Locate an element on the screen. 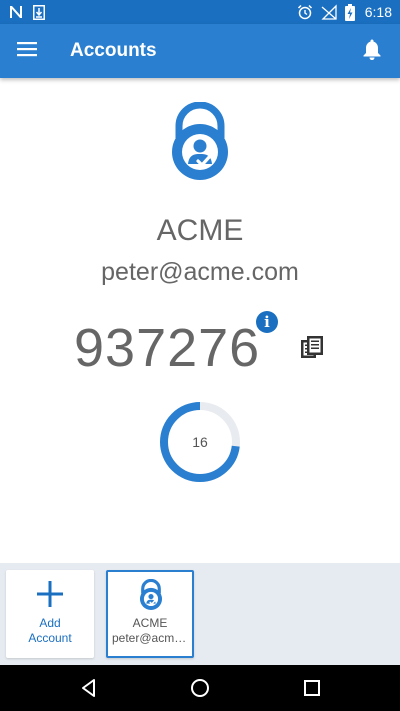 This screenshot has width=400, height=711. notifications-button is located at coordinates (372, 51).